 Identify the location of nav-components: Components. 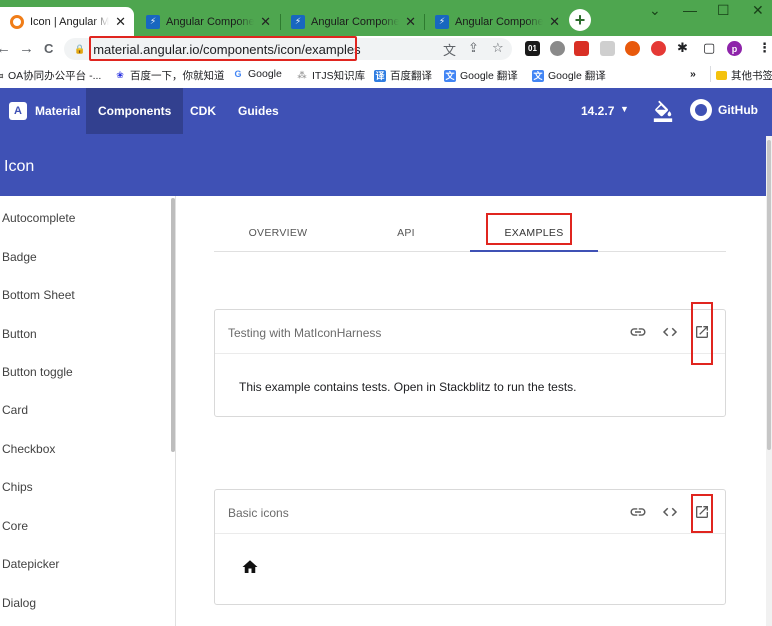
(135, 111).